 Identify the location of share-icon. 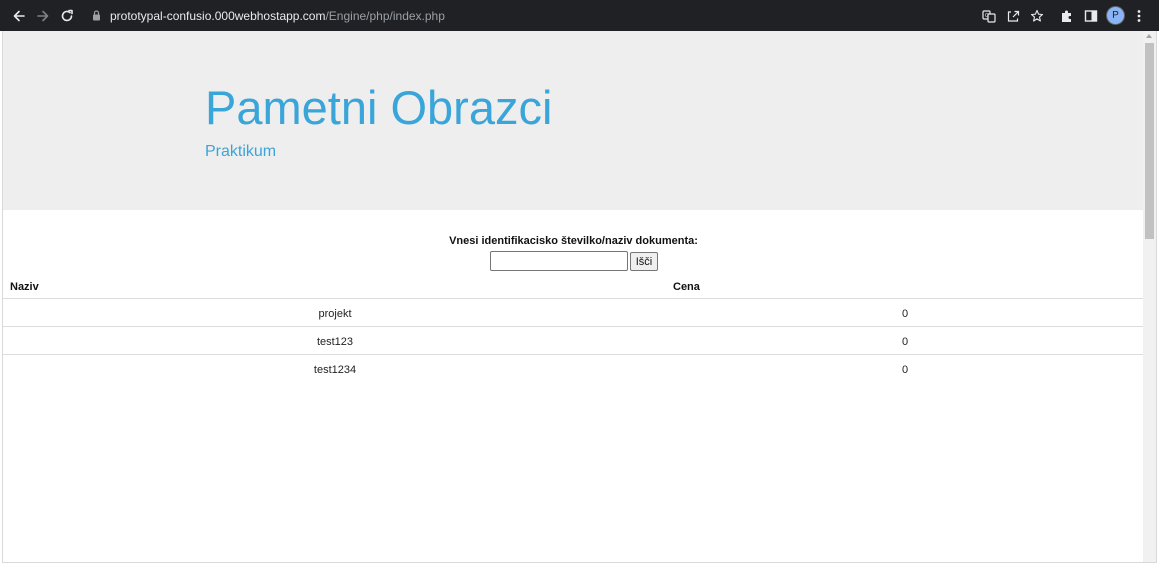
(1013, 16).